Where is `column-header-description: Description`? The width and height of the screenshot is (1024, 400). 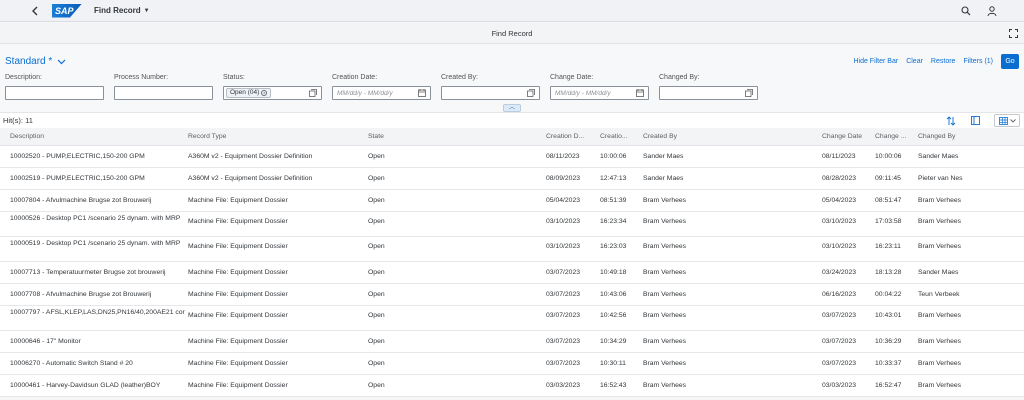 column-header-description: Description is located at coordinates (27, 136).